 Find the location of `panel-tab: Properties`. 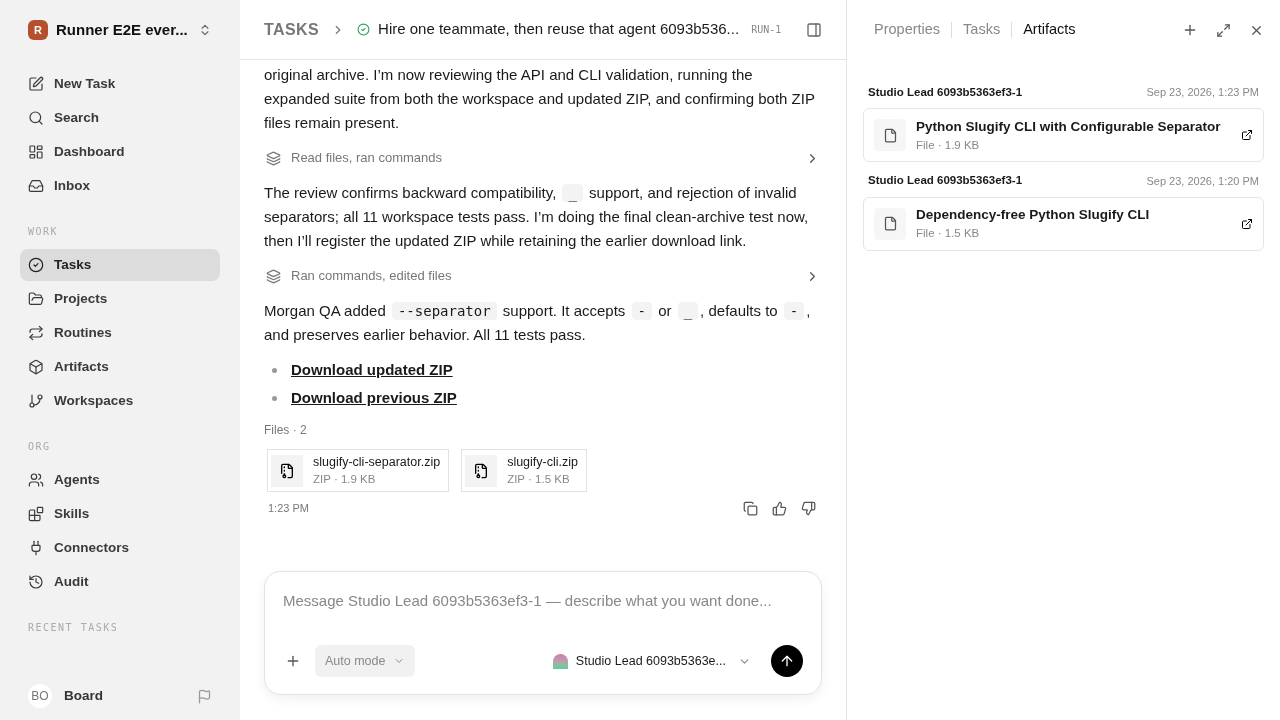

panel-tab: Properties is located at coordinates (907, 30).